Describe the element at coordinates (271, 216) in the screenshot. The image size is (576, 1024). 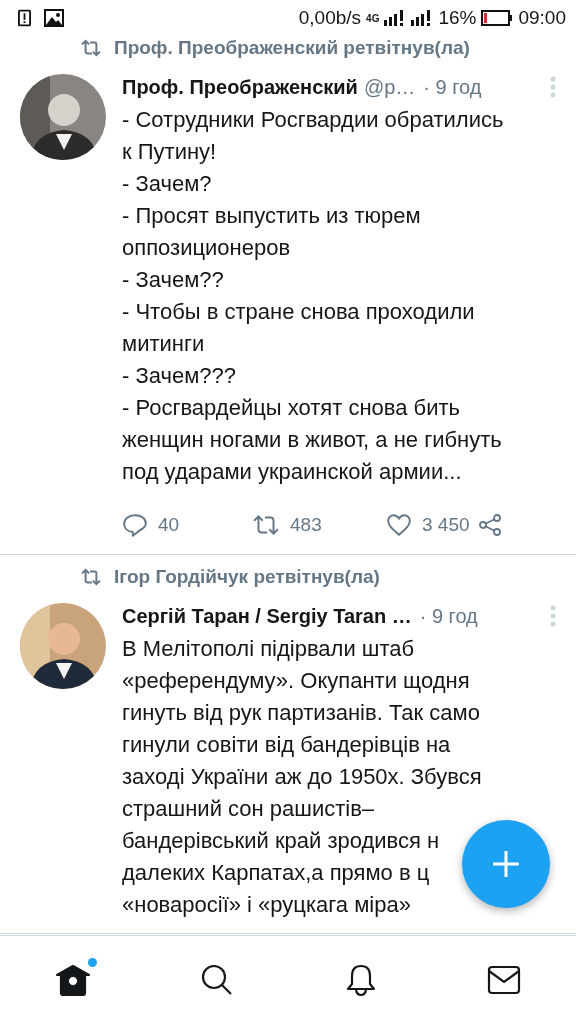
I see `tweet-text-line: - Просят выпустить из тюрем` at that location.